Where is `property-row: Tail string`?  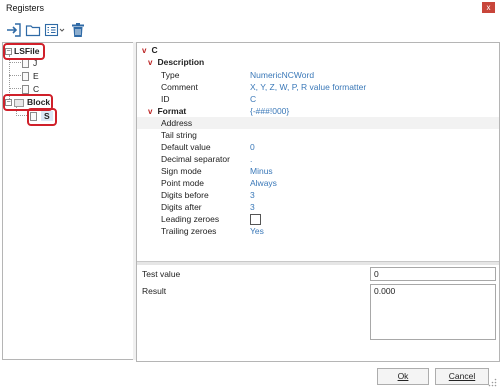
property-row: Tail string is located at coordinates (318, 135).